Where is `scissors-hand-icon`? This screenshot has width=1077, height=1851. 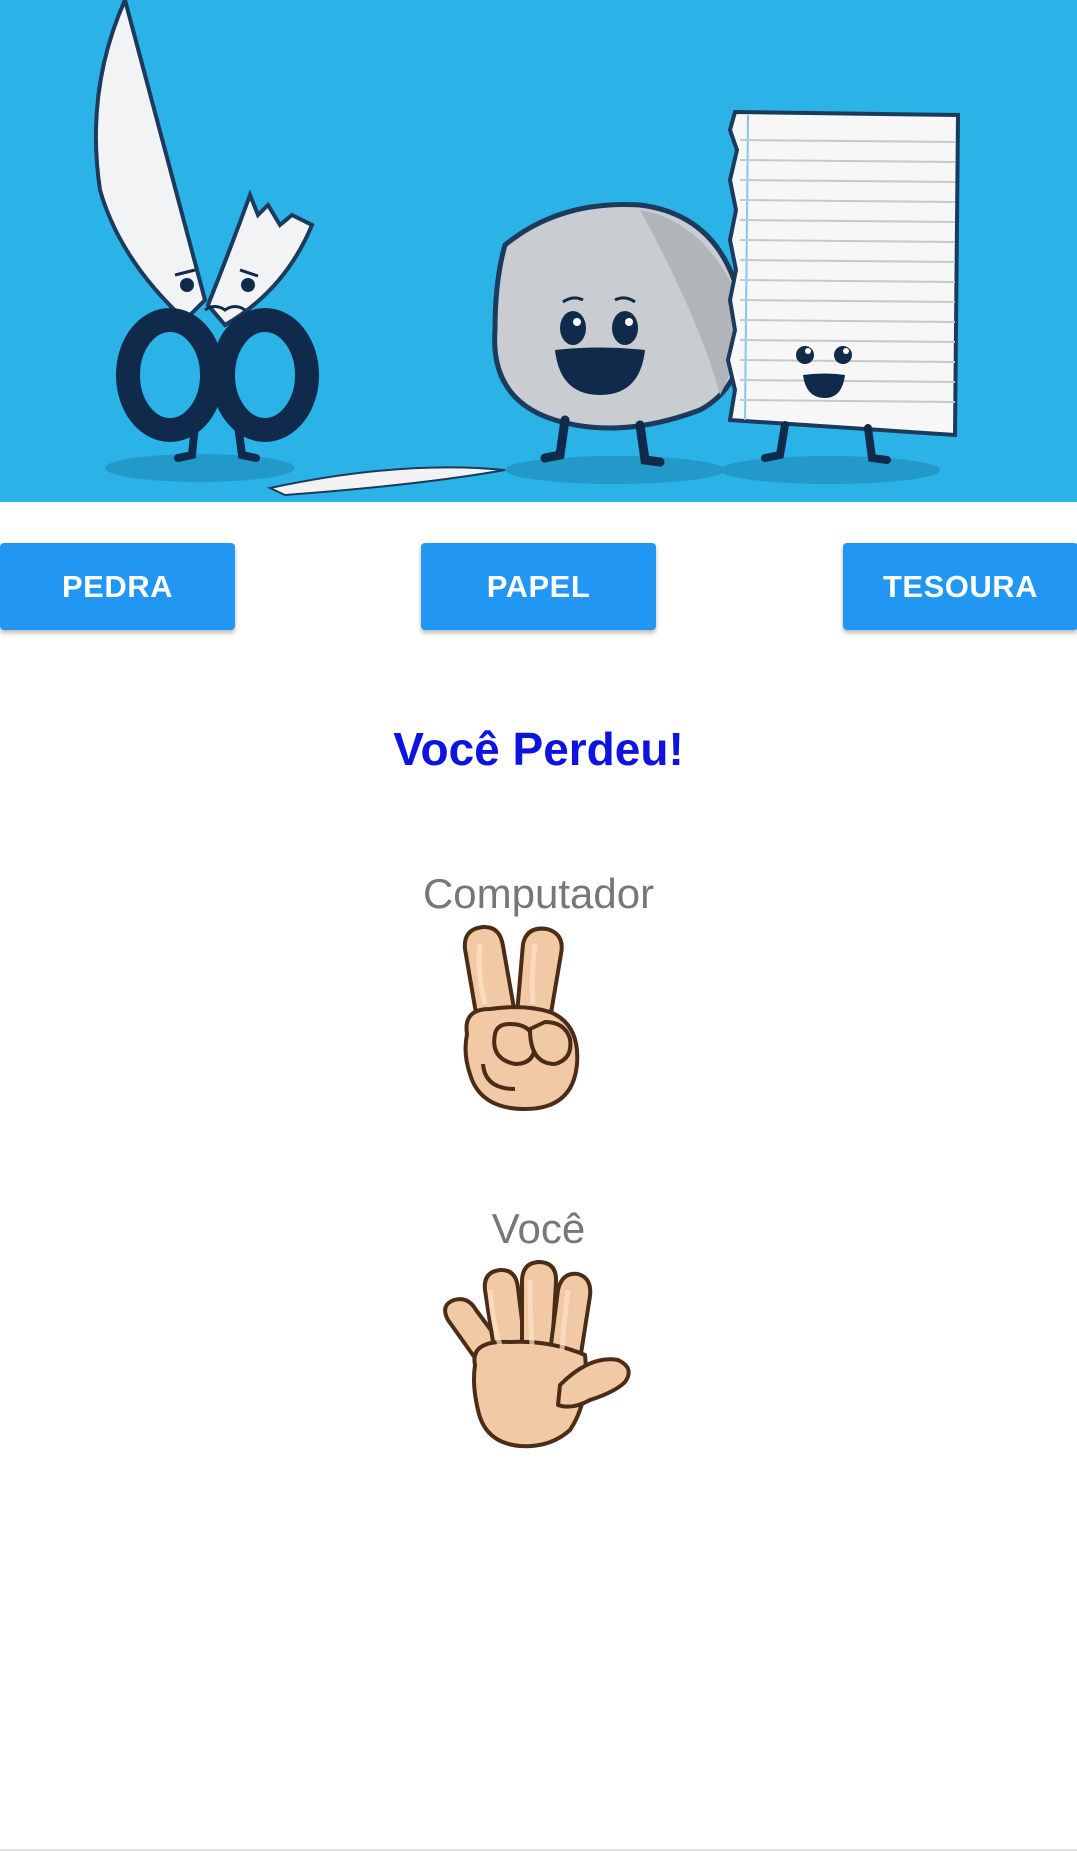 scissors-hand-icon is located at coordinates (530, 1021).